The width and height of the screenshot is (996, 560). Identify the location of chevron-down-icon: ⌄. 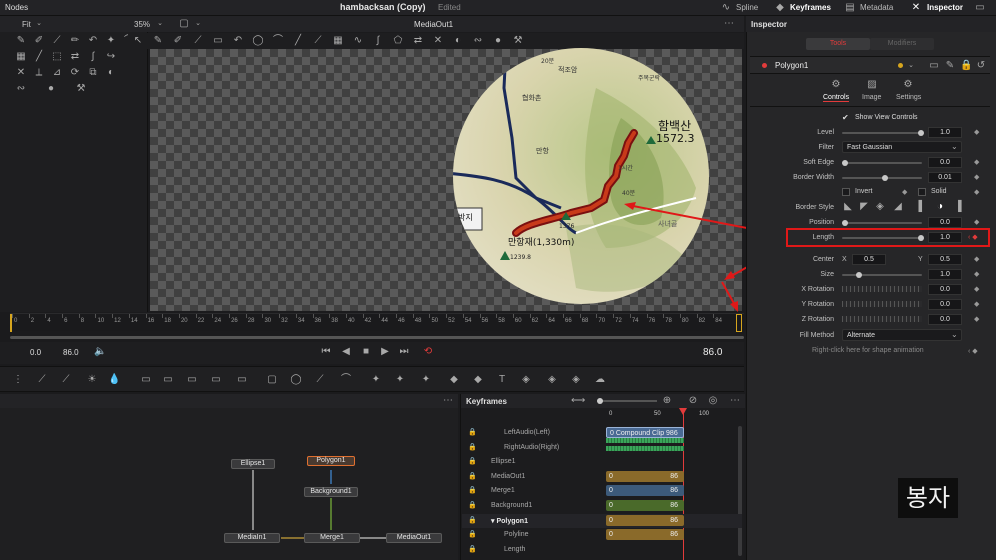
(39, 24).